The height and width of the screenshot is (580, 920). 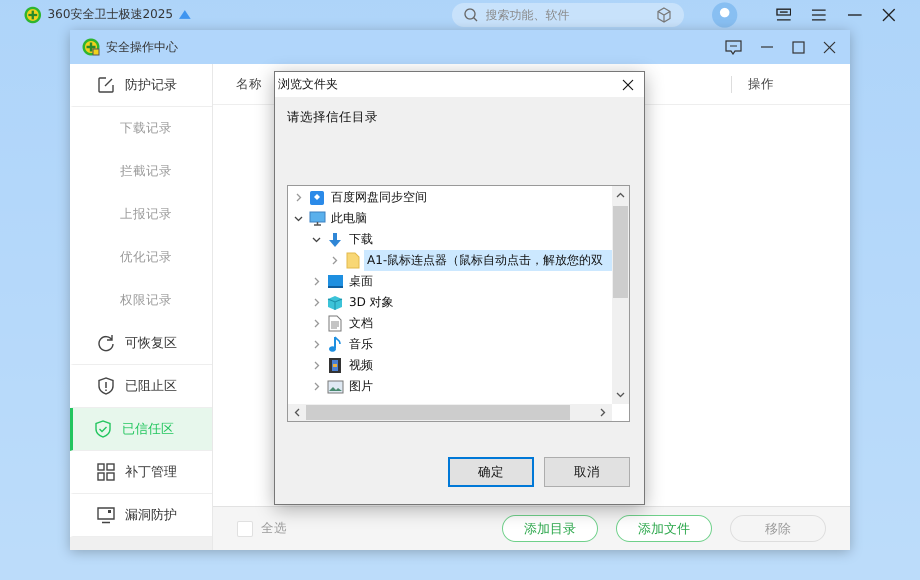 I want to click on vertical-scrollbar, so click(x=620, y=295).